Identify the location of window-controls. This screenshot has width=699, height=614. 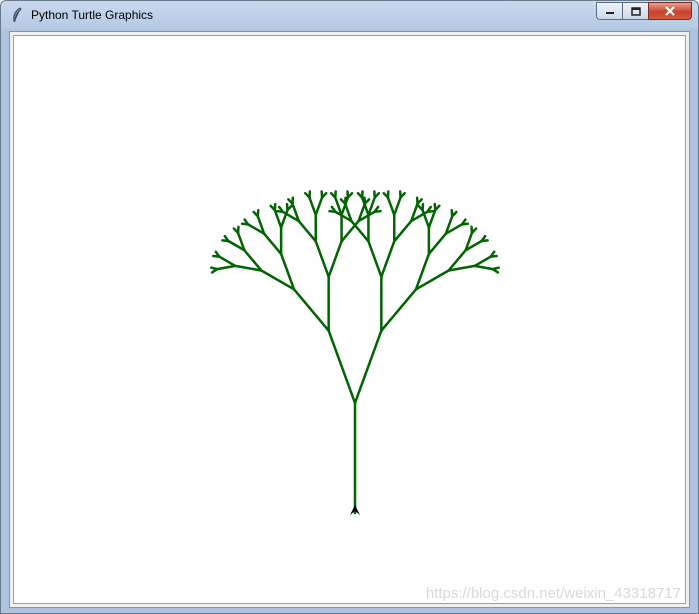
(644, 11).